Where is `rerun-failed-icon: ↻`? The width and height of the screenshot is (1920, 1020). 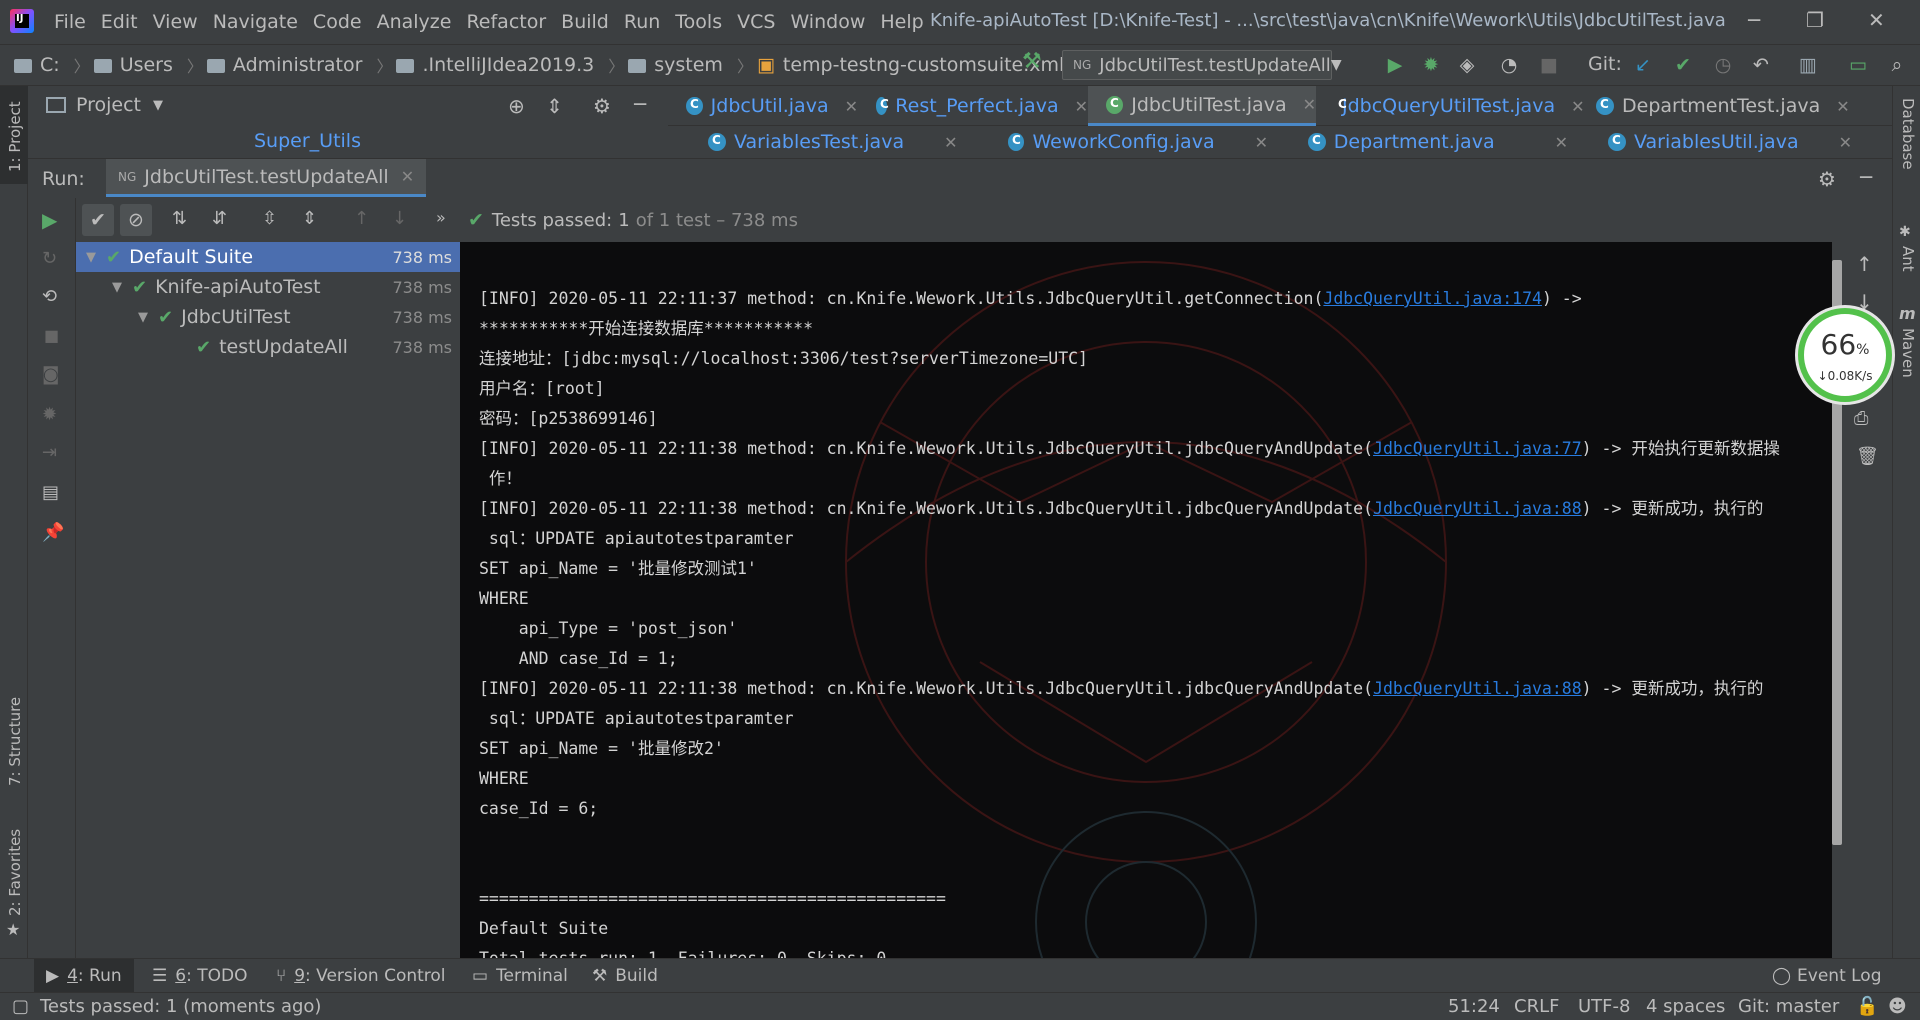 rerun-failed-icon: ↻ is located at coordinates (49, 258).